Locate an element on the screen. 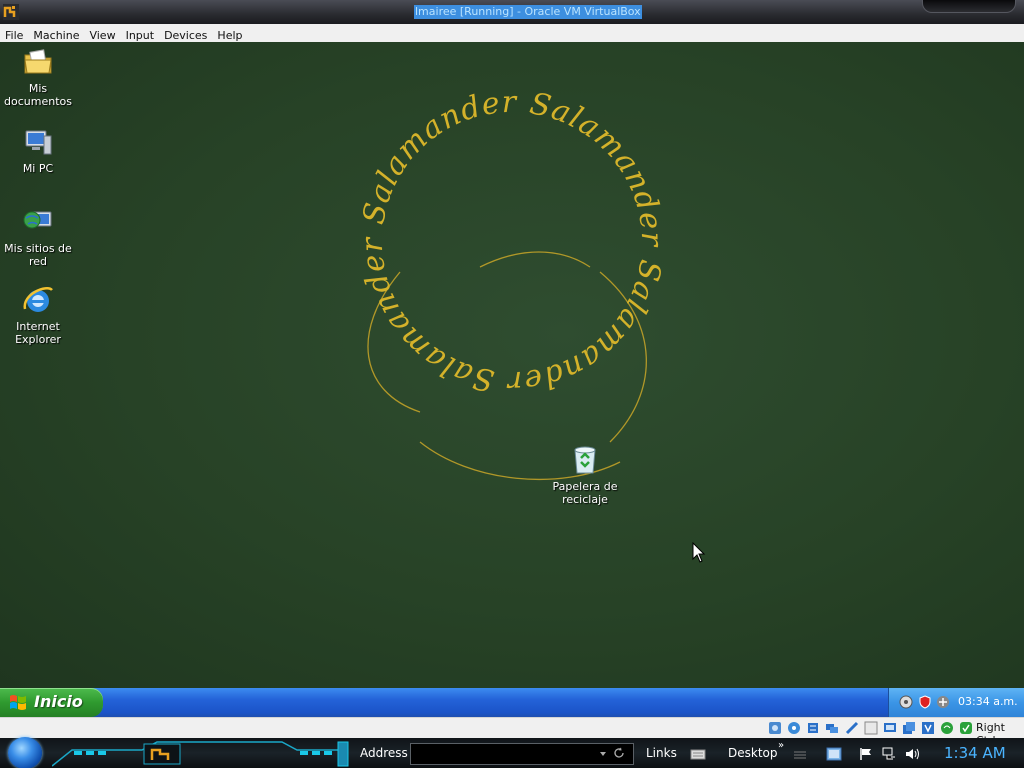 The height and width of the screenshot is (768, 1024). desktop-icon-mis-sitios-de-red: Mis sitios de red is located at coordinates (38, 237).